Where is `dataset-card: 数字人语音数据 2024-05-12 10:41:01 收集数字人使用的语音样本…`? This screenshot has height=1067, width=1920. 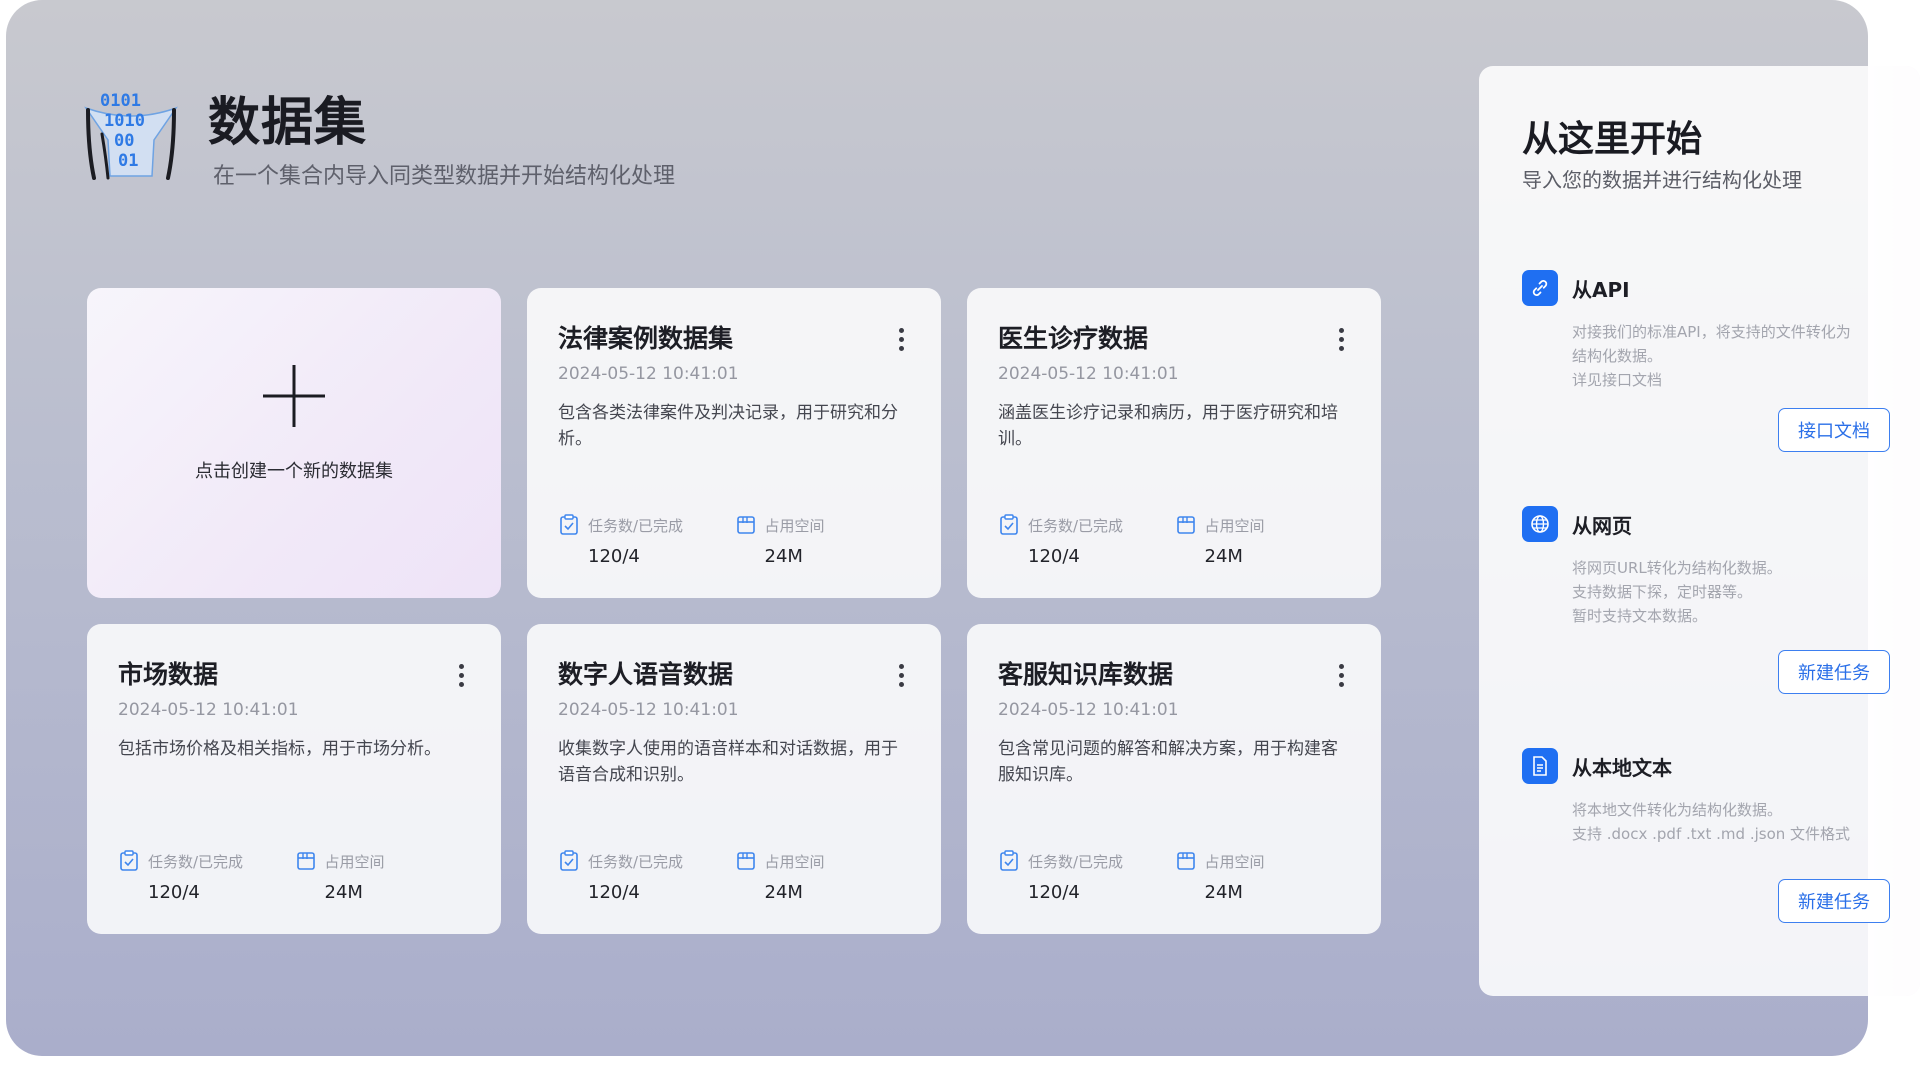
dataset-card: 数字人语音数据 2024-05-12 10:41:01 收集数字人使用的语音样本… is located at coordinates (734, 779).